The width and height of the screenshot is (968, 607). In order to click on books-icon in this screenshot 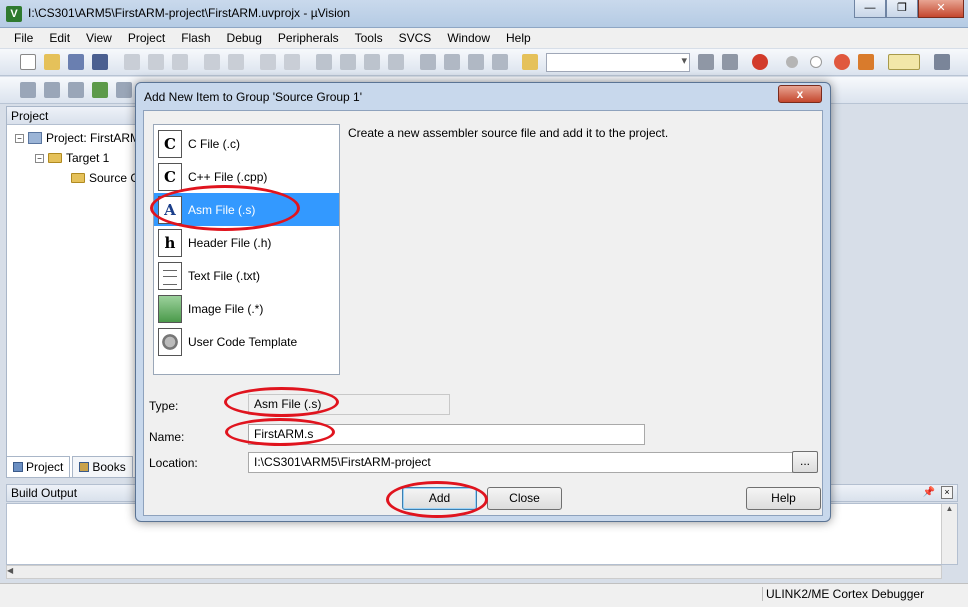, I will do `click(84, 467)`.